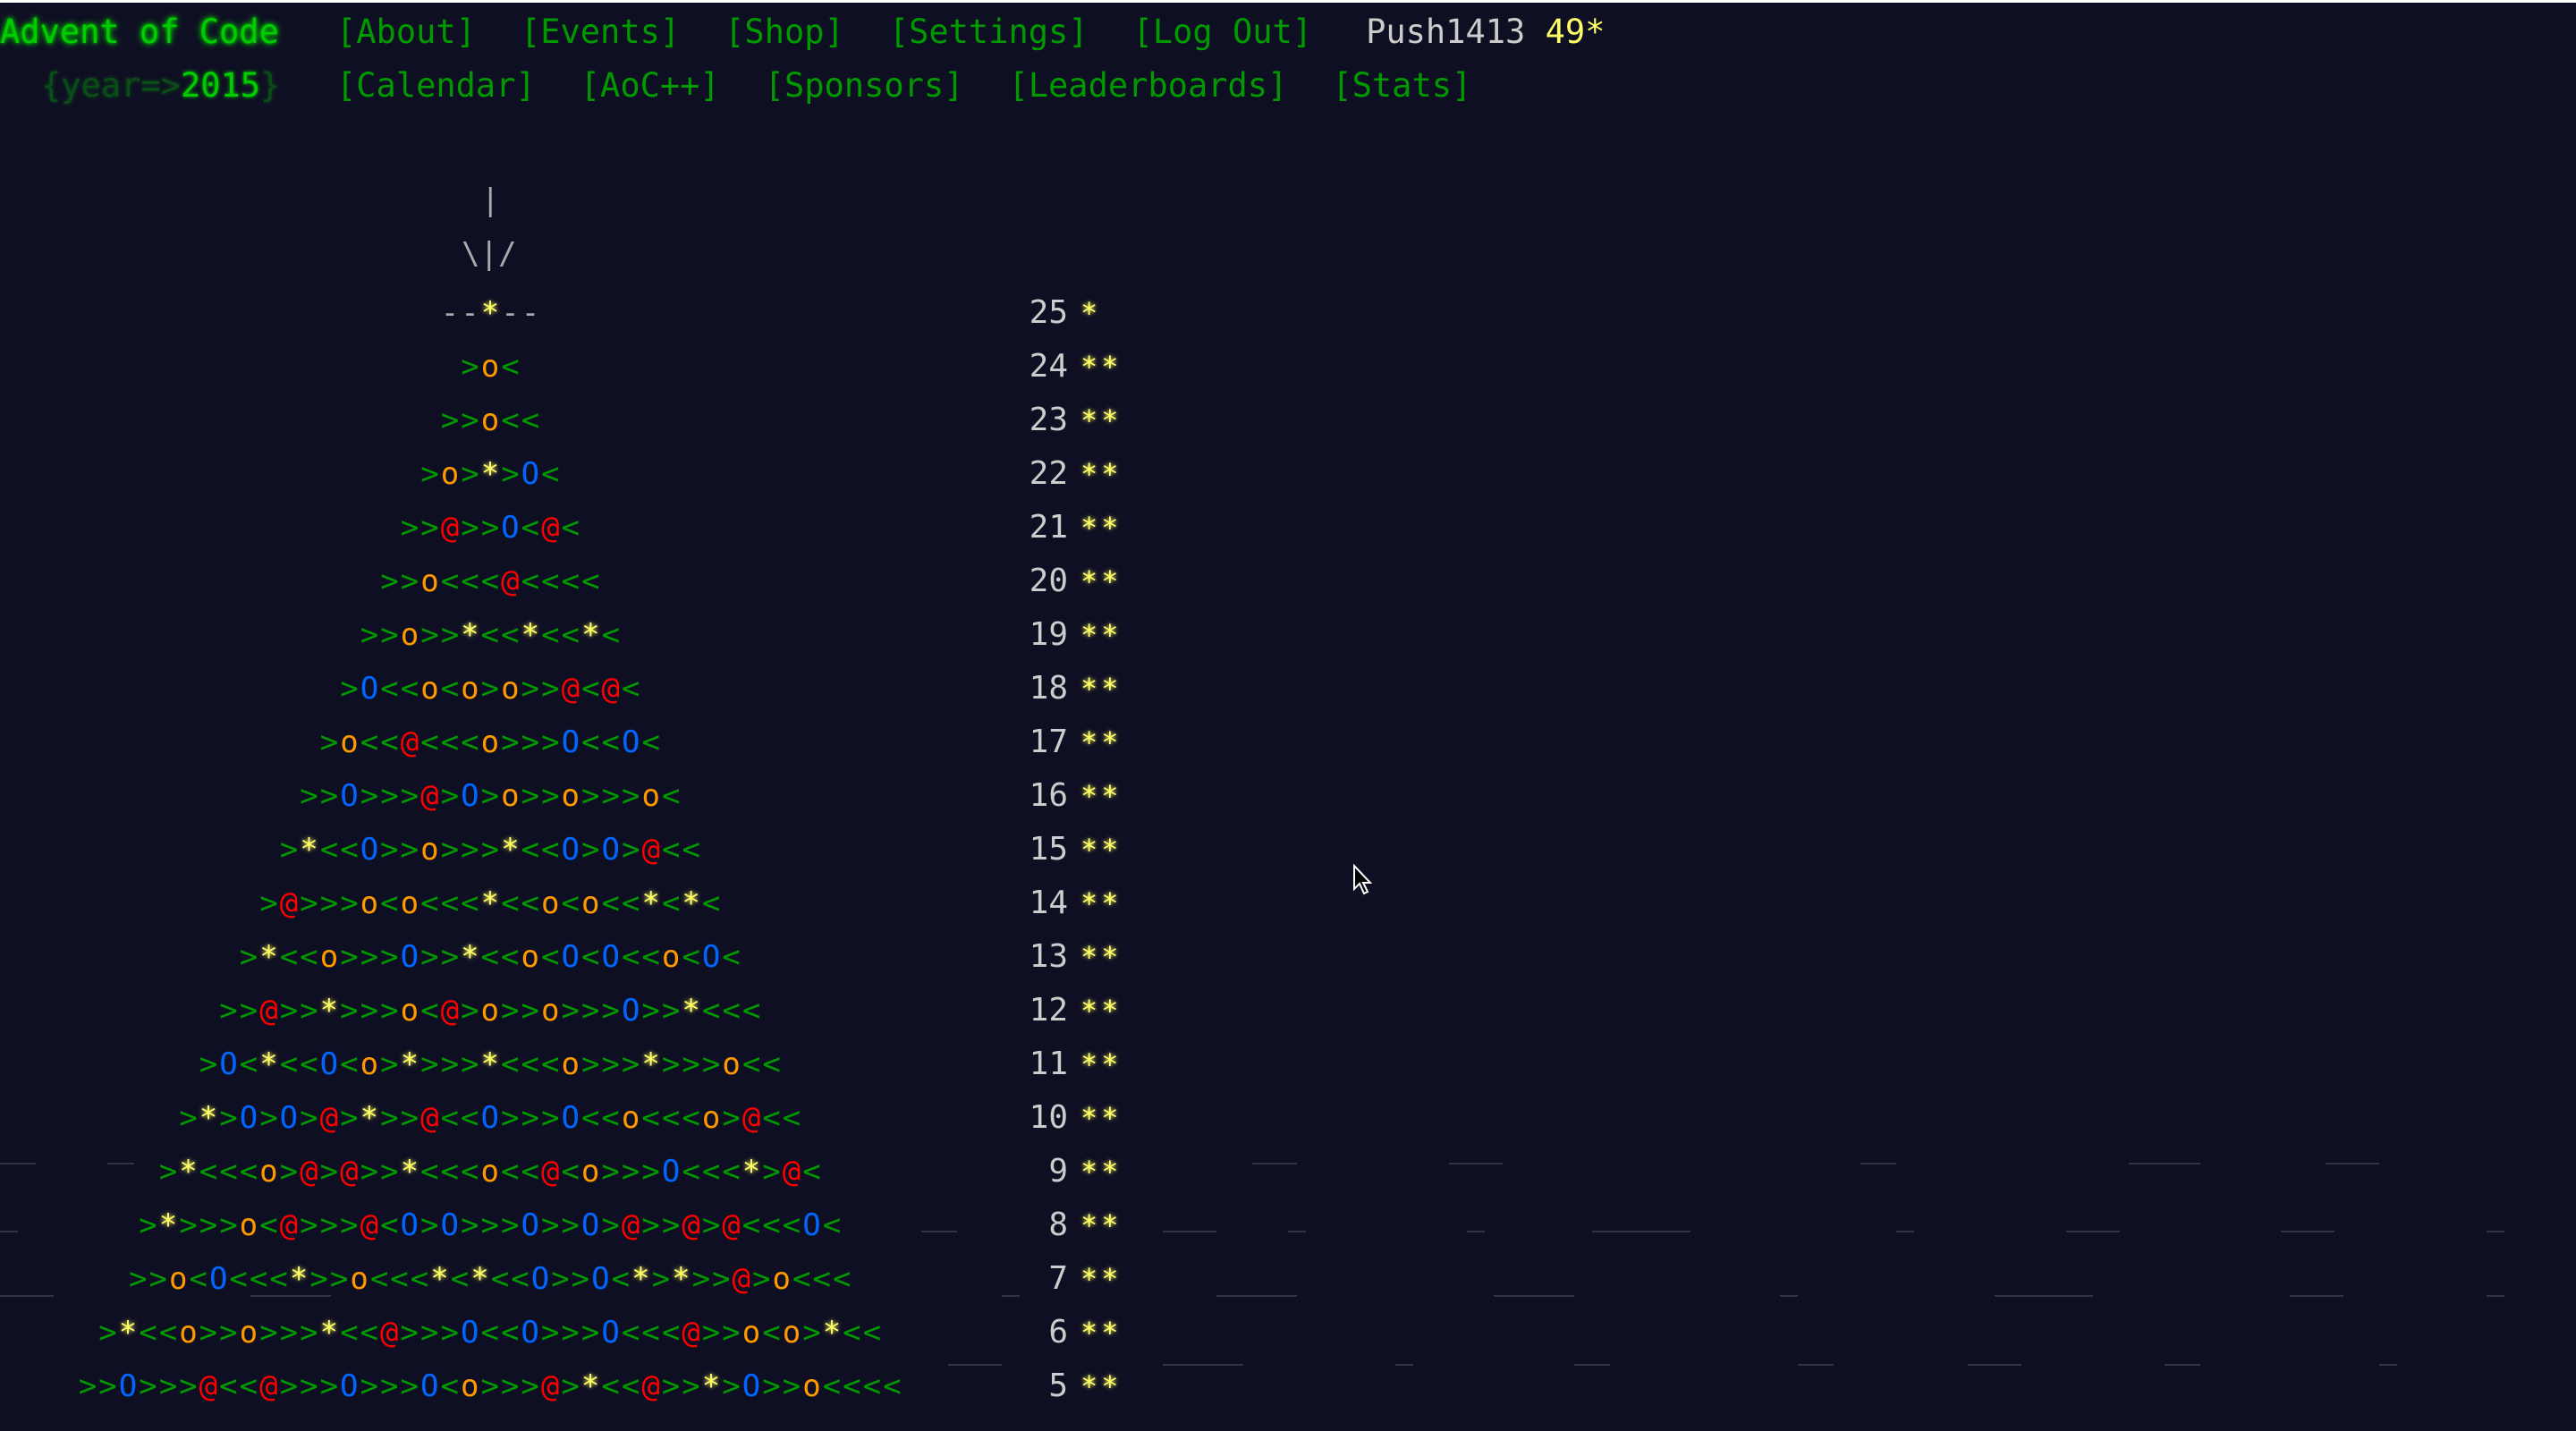 Image resolution: width=2576 pixels, height=1431 pixels. What do you see at coordinates (491, 420) in the screenshot?
I see `tree-row: >>o<<` at bounding box center [491, 420].